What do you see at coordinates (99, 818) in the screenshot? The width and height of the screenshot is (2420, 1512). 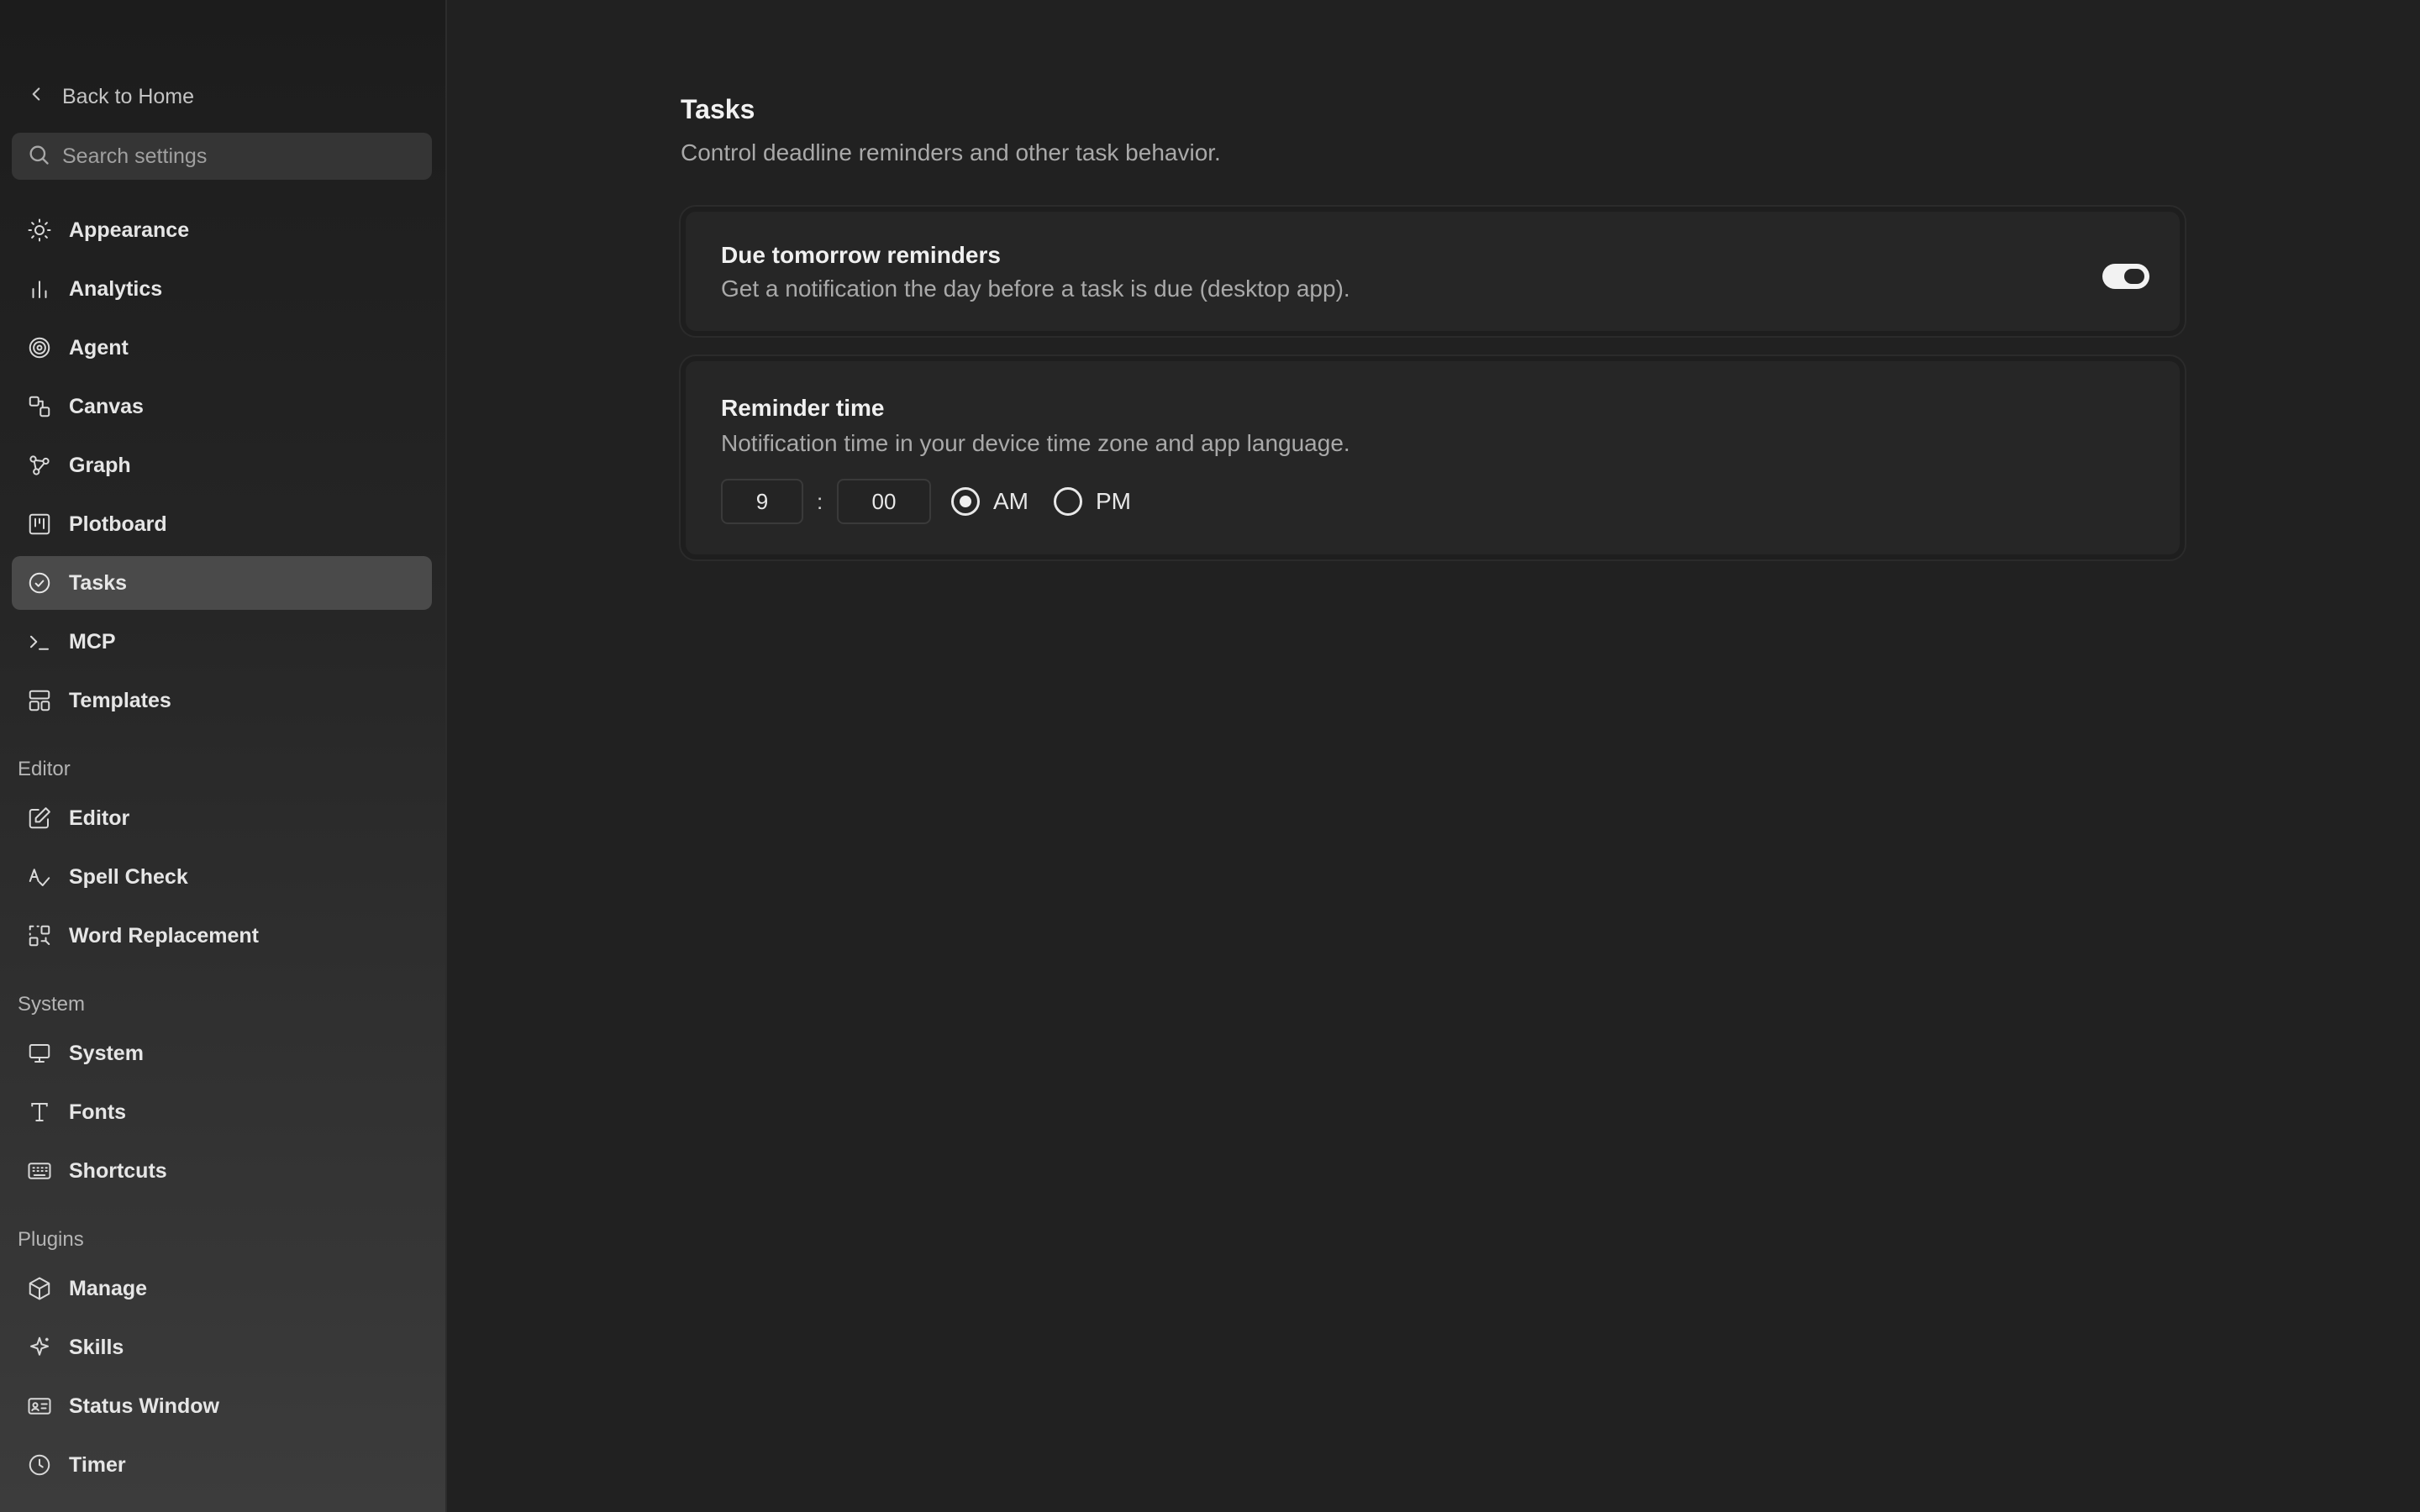 I see `sidebar-item-label: Editor` at bounding box center [99, 818].